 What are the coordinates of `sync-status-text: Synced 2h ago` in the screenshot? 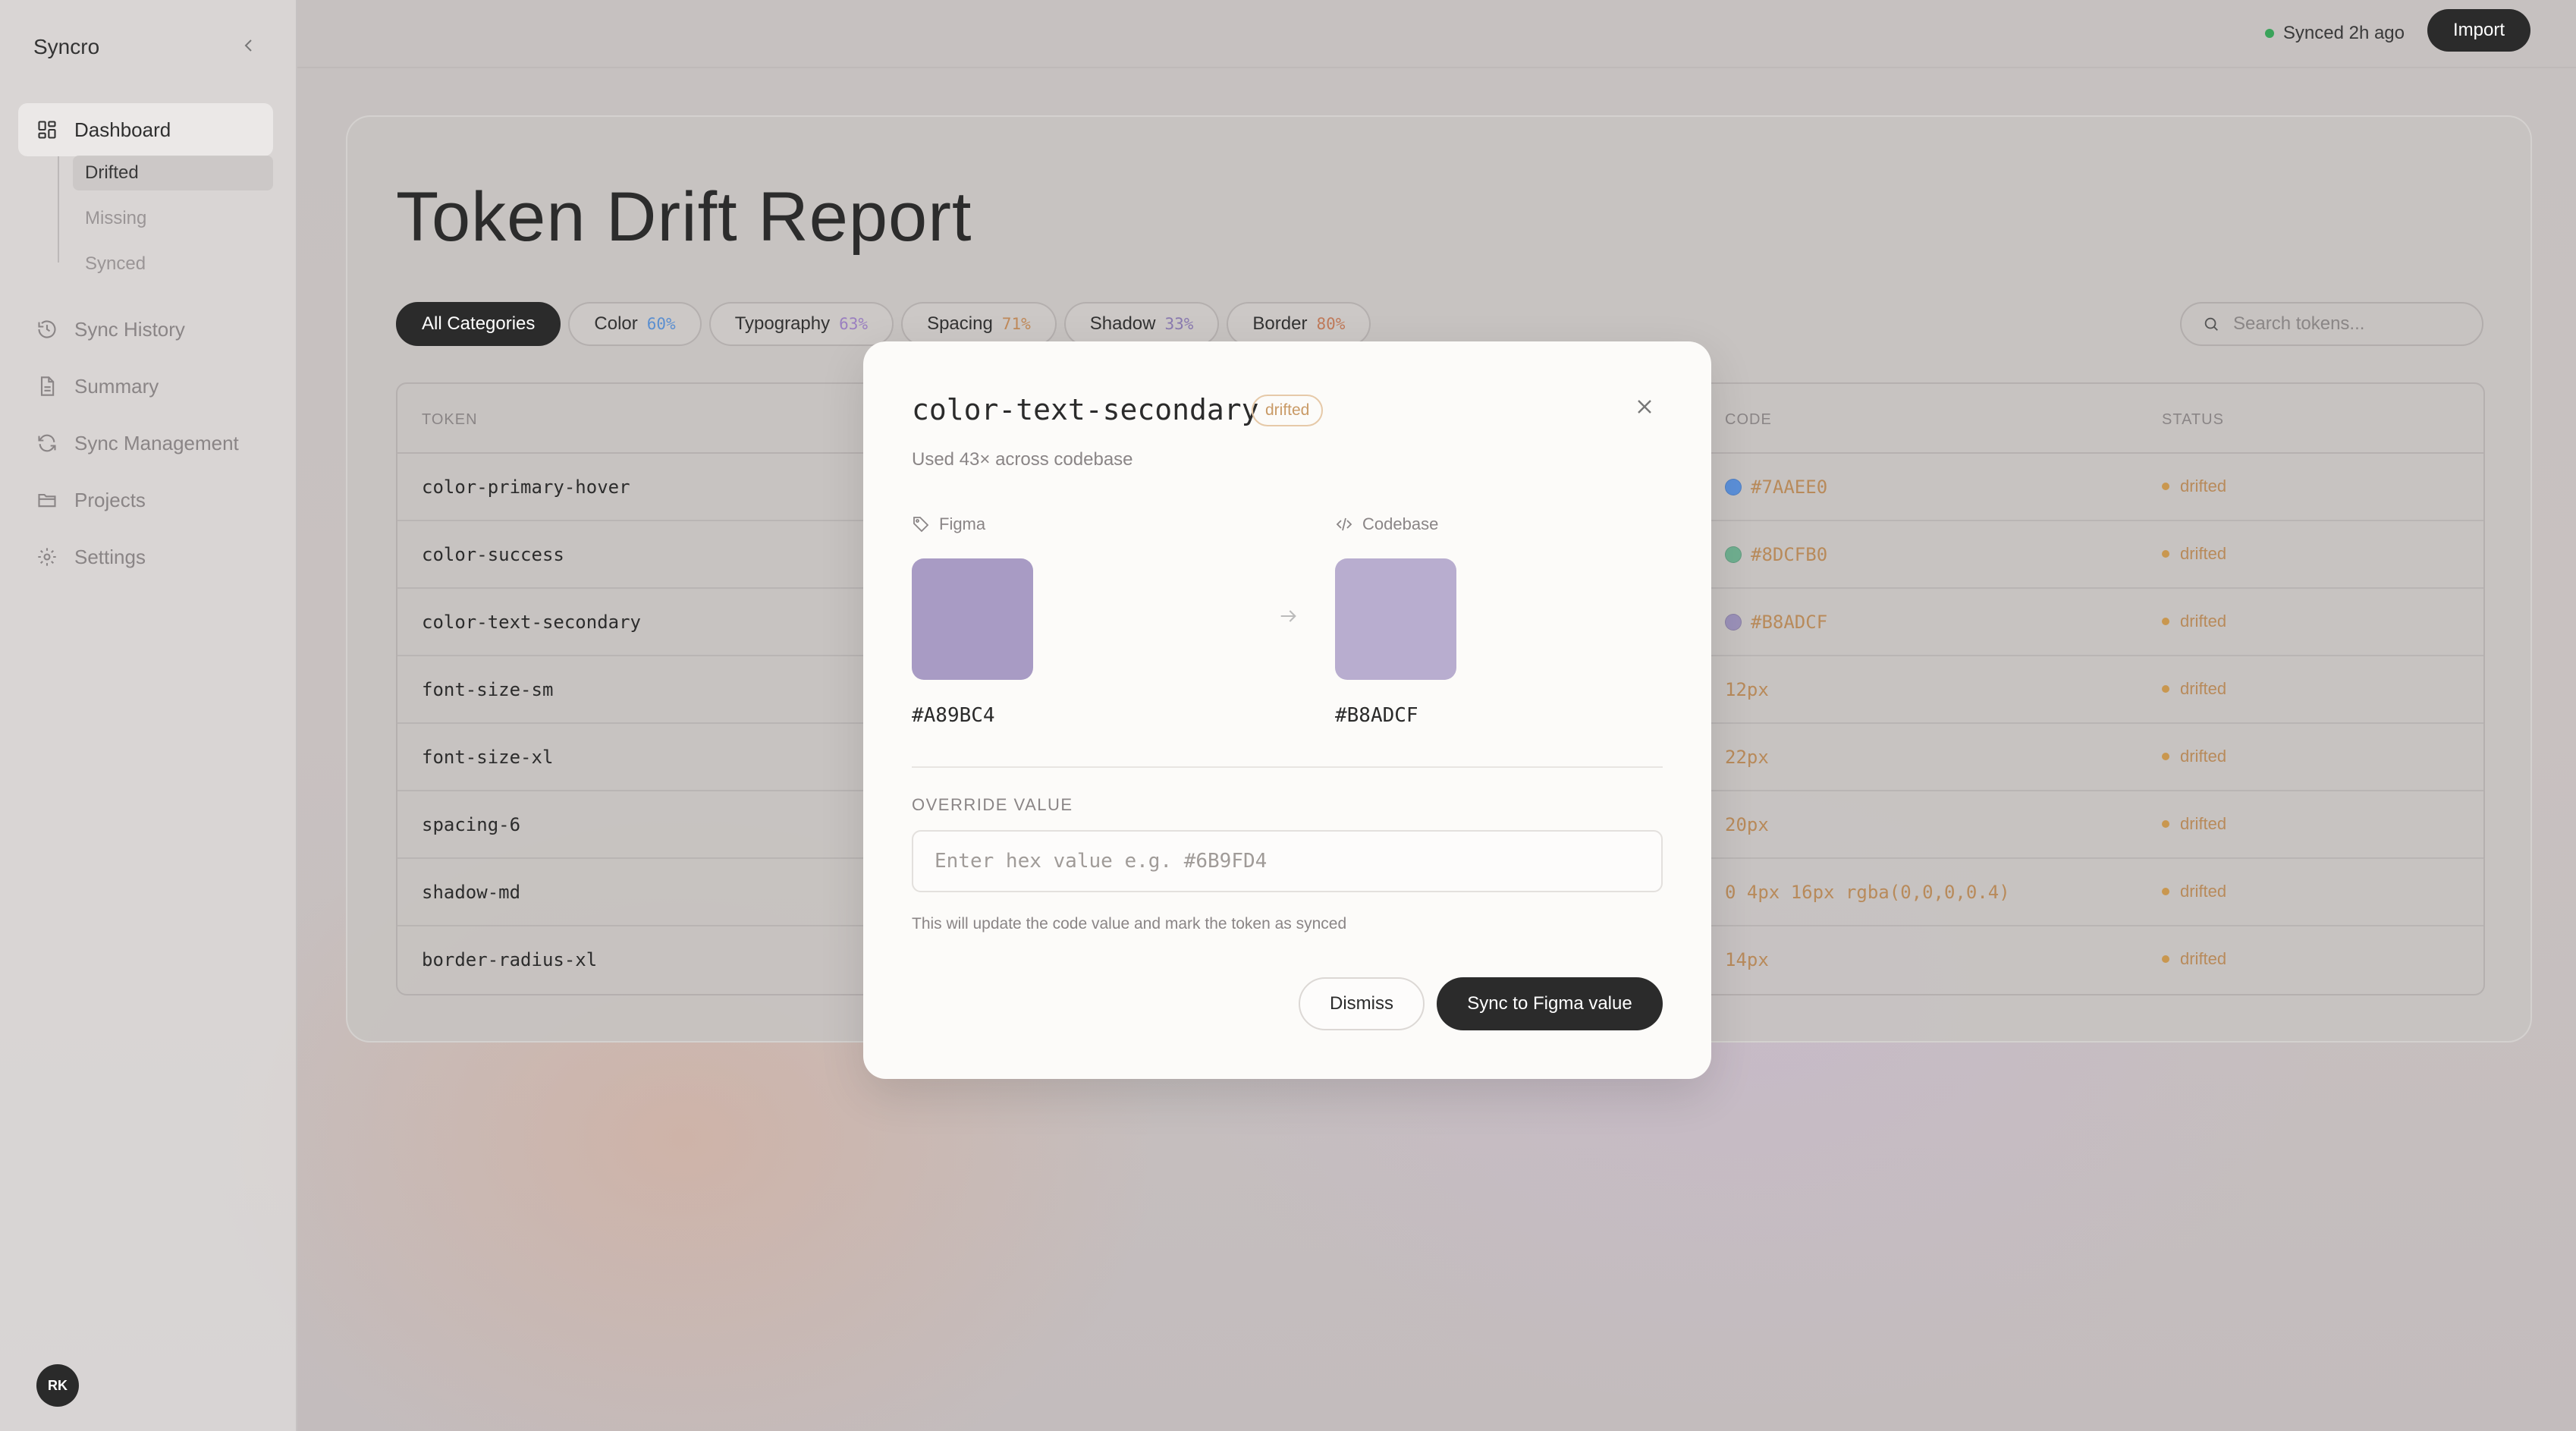 It's located at (2343, 33).